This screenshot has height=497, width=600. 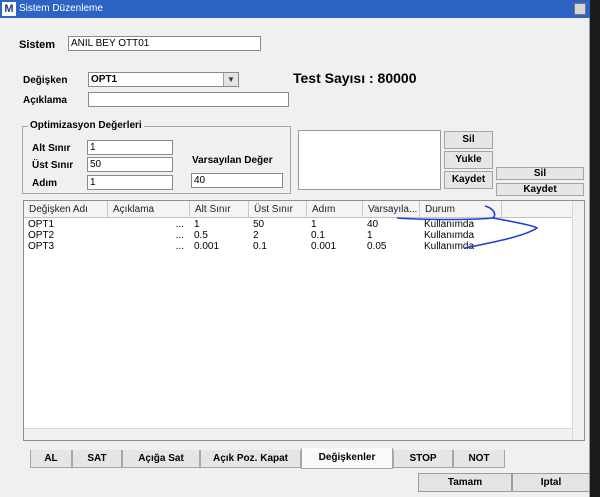 I want to click on tab-al: AL, so click(x=51, y=459).